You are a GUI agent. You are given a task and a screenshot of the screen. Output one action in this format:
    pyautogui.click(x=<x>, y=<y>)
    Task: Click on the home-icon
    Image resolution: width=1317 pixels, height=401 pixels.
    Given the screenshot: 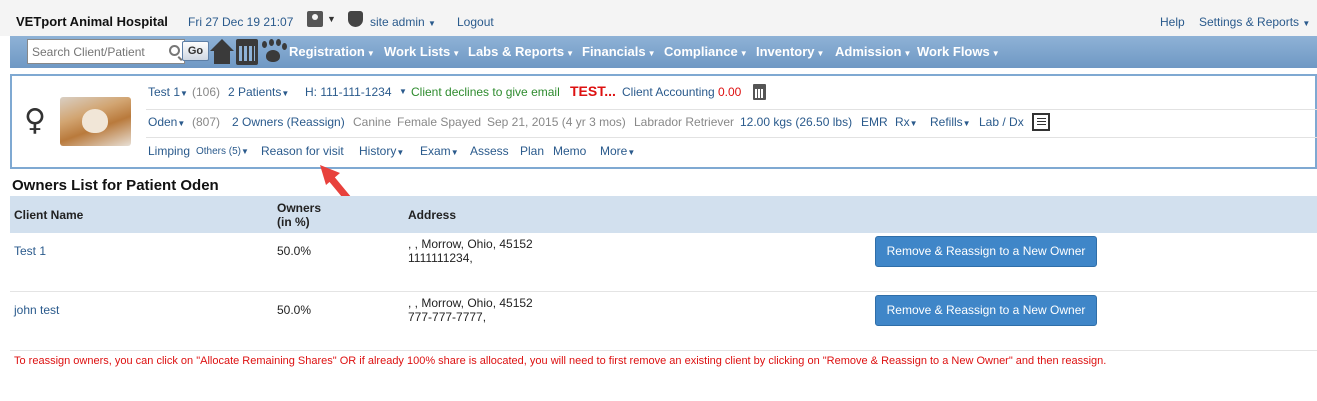 What is the action you would take?
    pyautogui.click(x=222, y=52)
    